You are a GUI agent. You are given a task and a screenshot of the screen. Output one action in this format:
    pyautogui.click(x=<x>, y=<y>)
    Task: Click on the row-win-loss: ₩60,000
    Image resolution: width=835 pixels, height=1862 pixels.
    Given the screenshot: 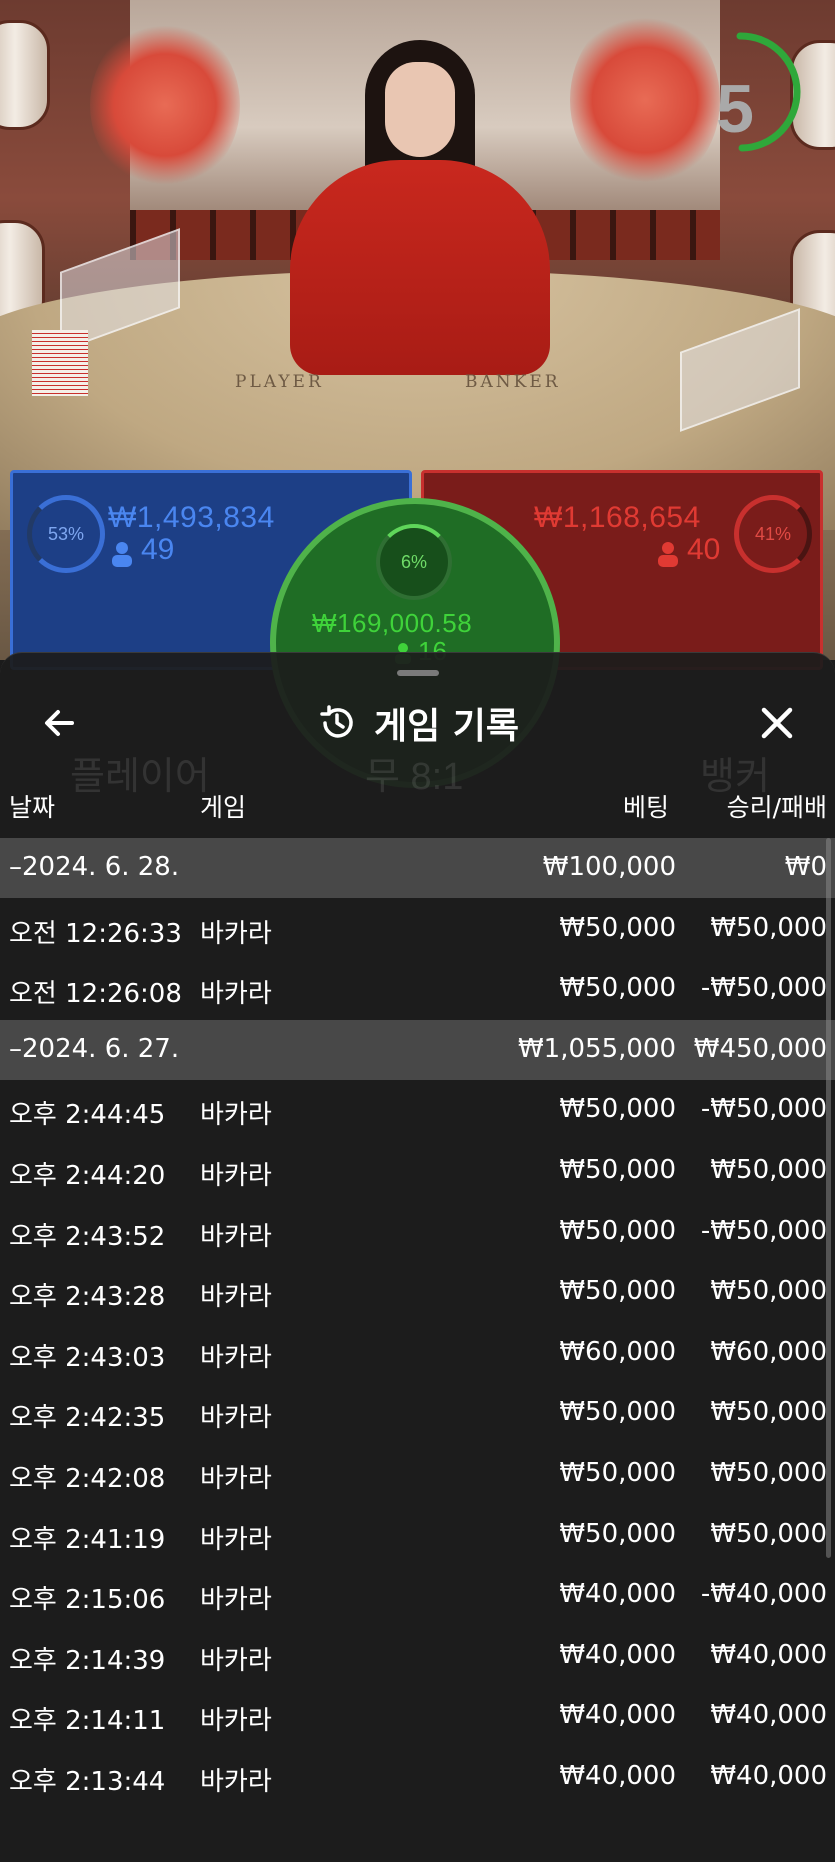 What is the action you would take?
    pyautogui.click(x=768, y=1351)
    